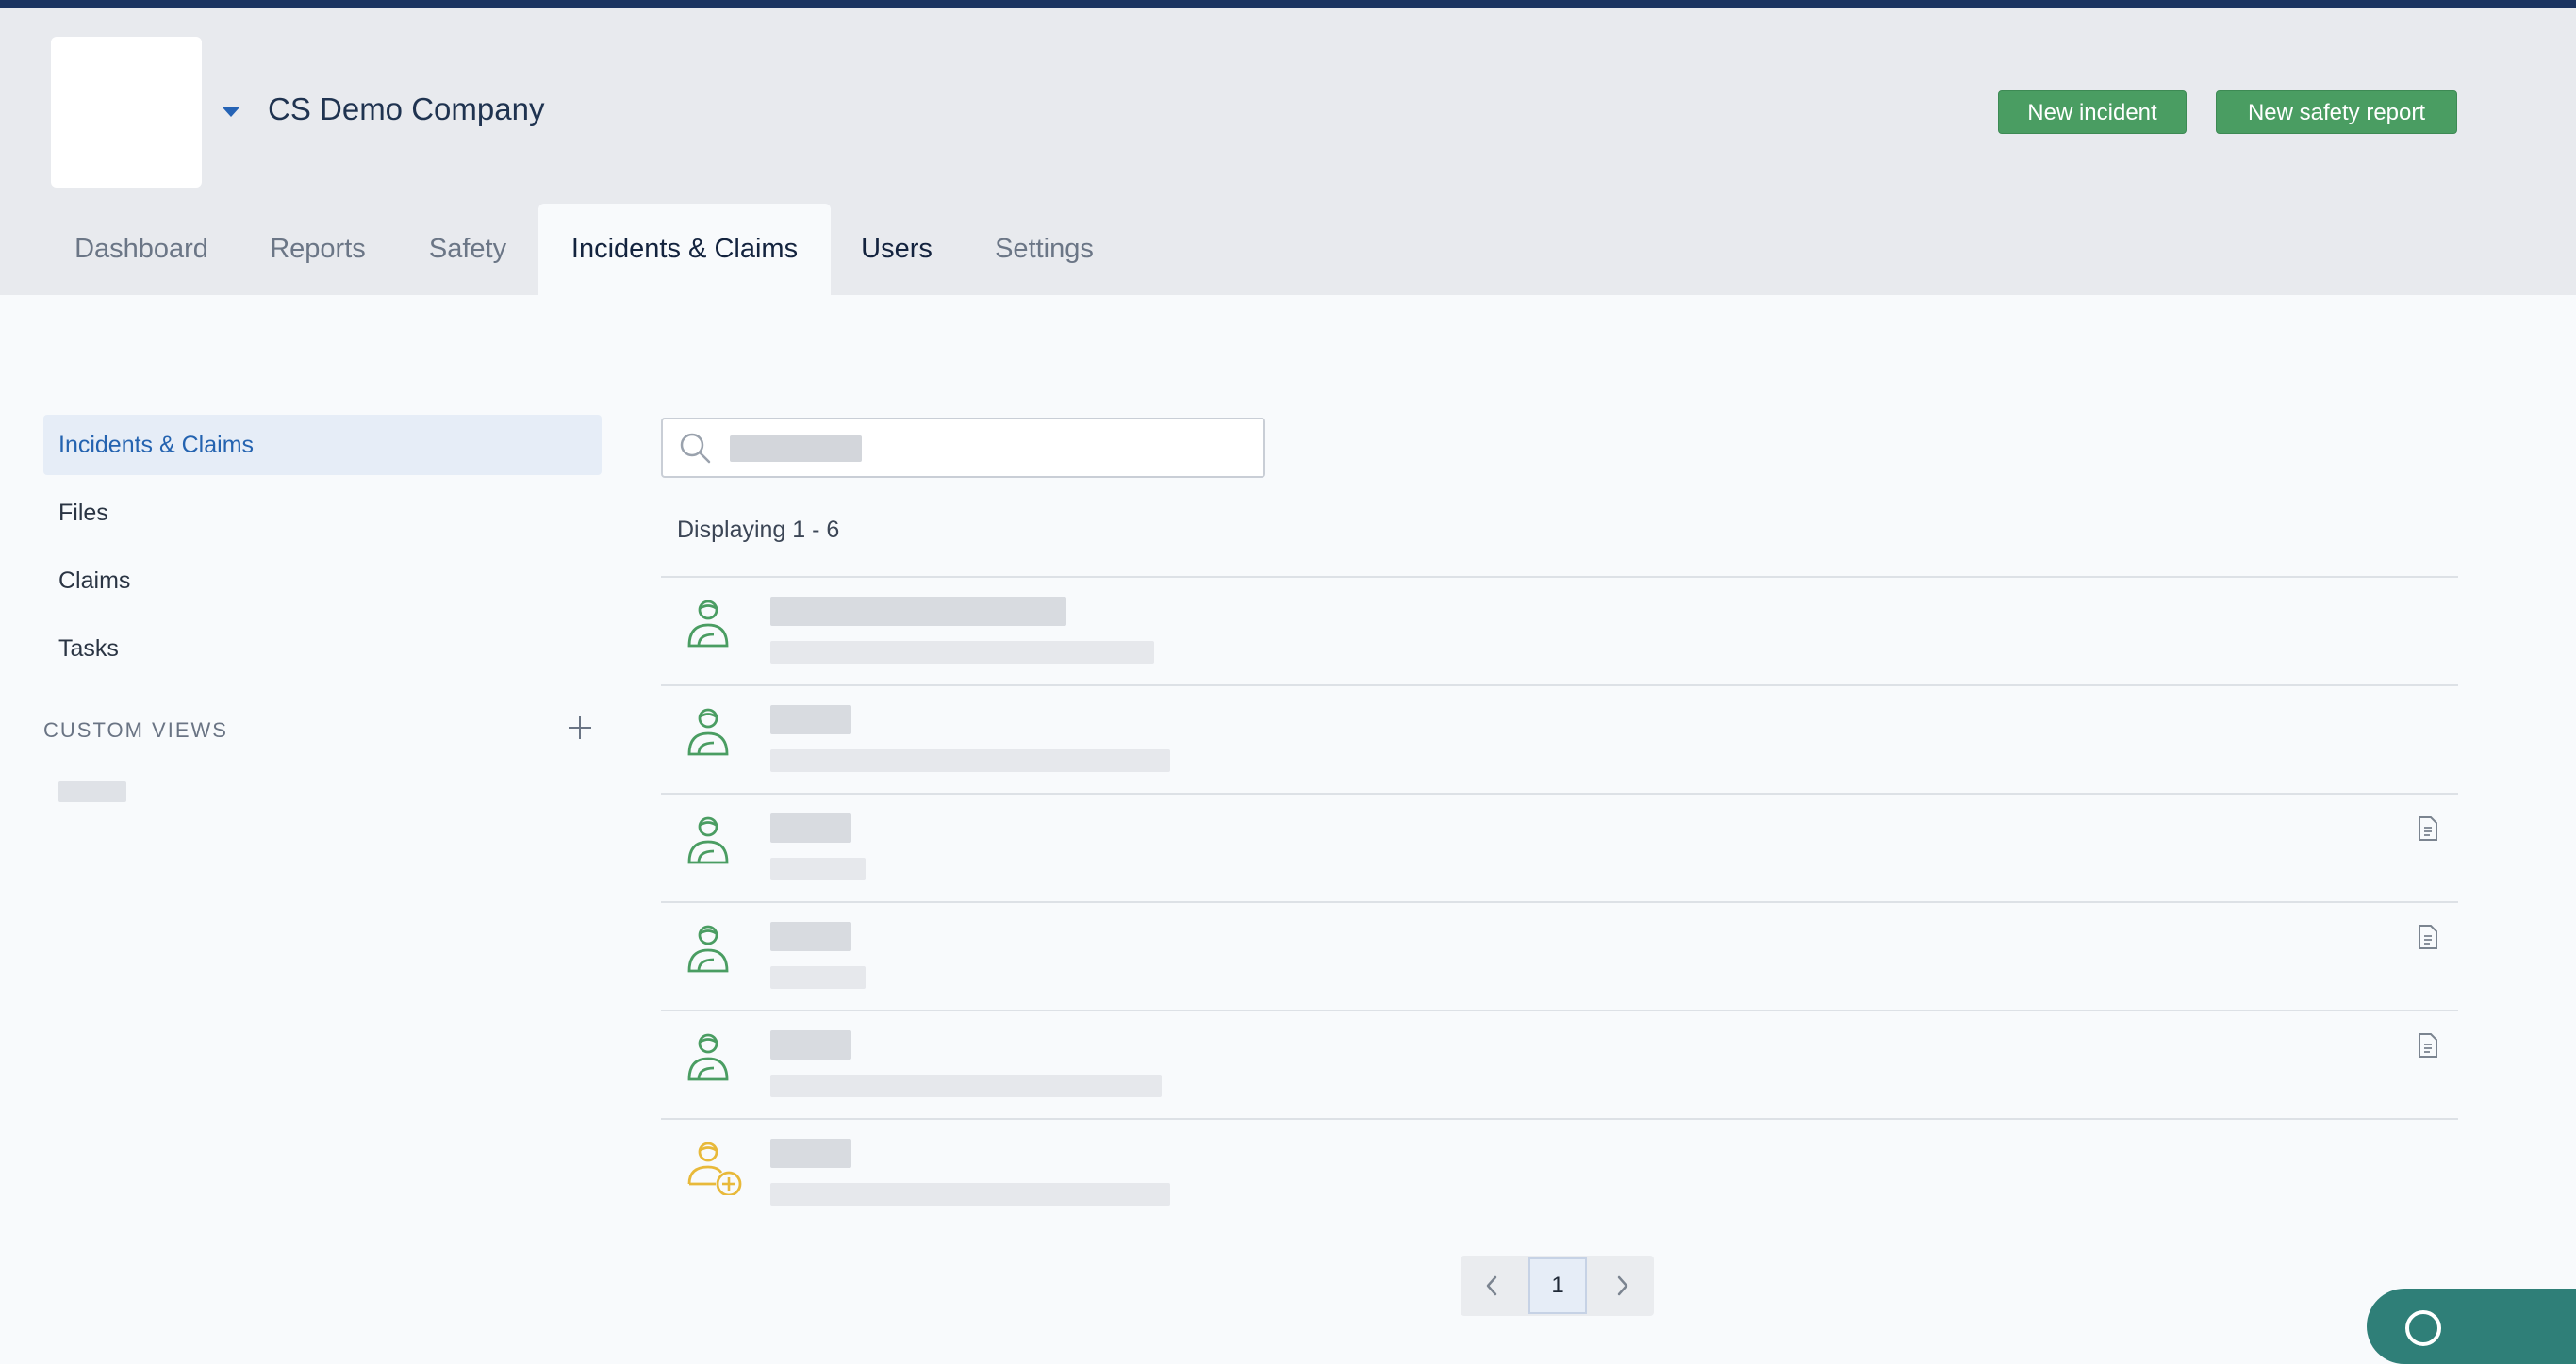  Describe the element at coordinates (796, 448) in the screenshot. I see `search-placeholder` at that location.